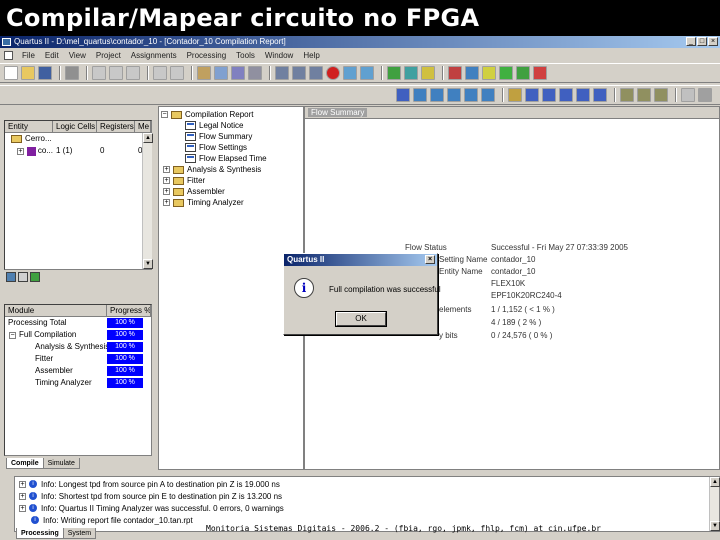  Describe the element at coordinates (705, 95) in the screenshot. I see `options-icon` at that location.